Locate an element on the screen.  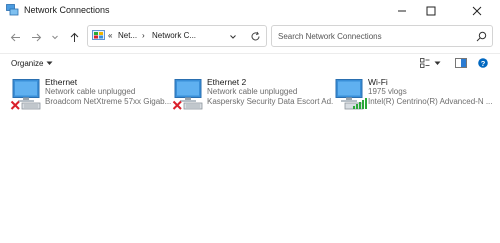
arrow-up-icon is located at coordinates (74, 37).